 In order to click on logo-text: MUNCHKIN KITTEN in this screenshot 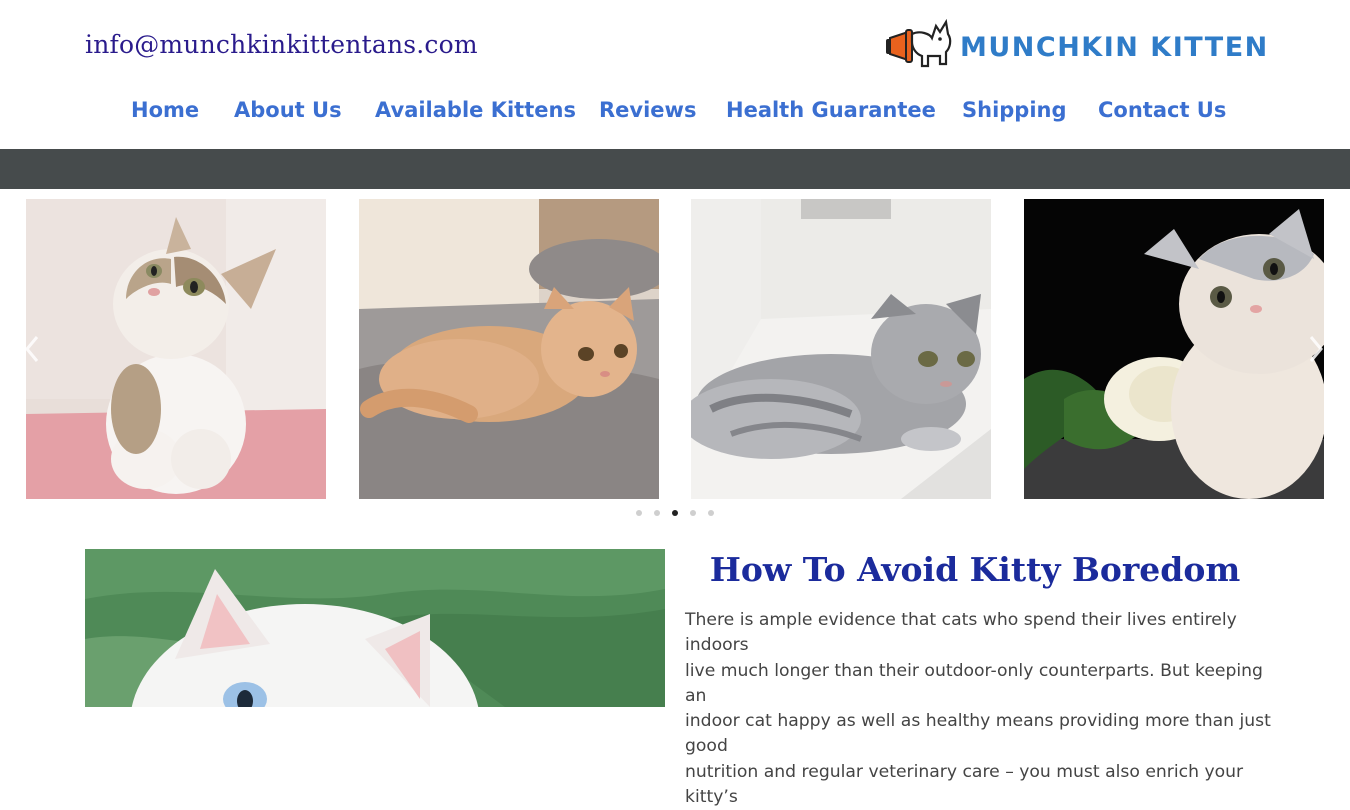, I will do `click(1114, 47)`.